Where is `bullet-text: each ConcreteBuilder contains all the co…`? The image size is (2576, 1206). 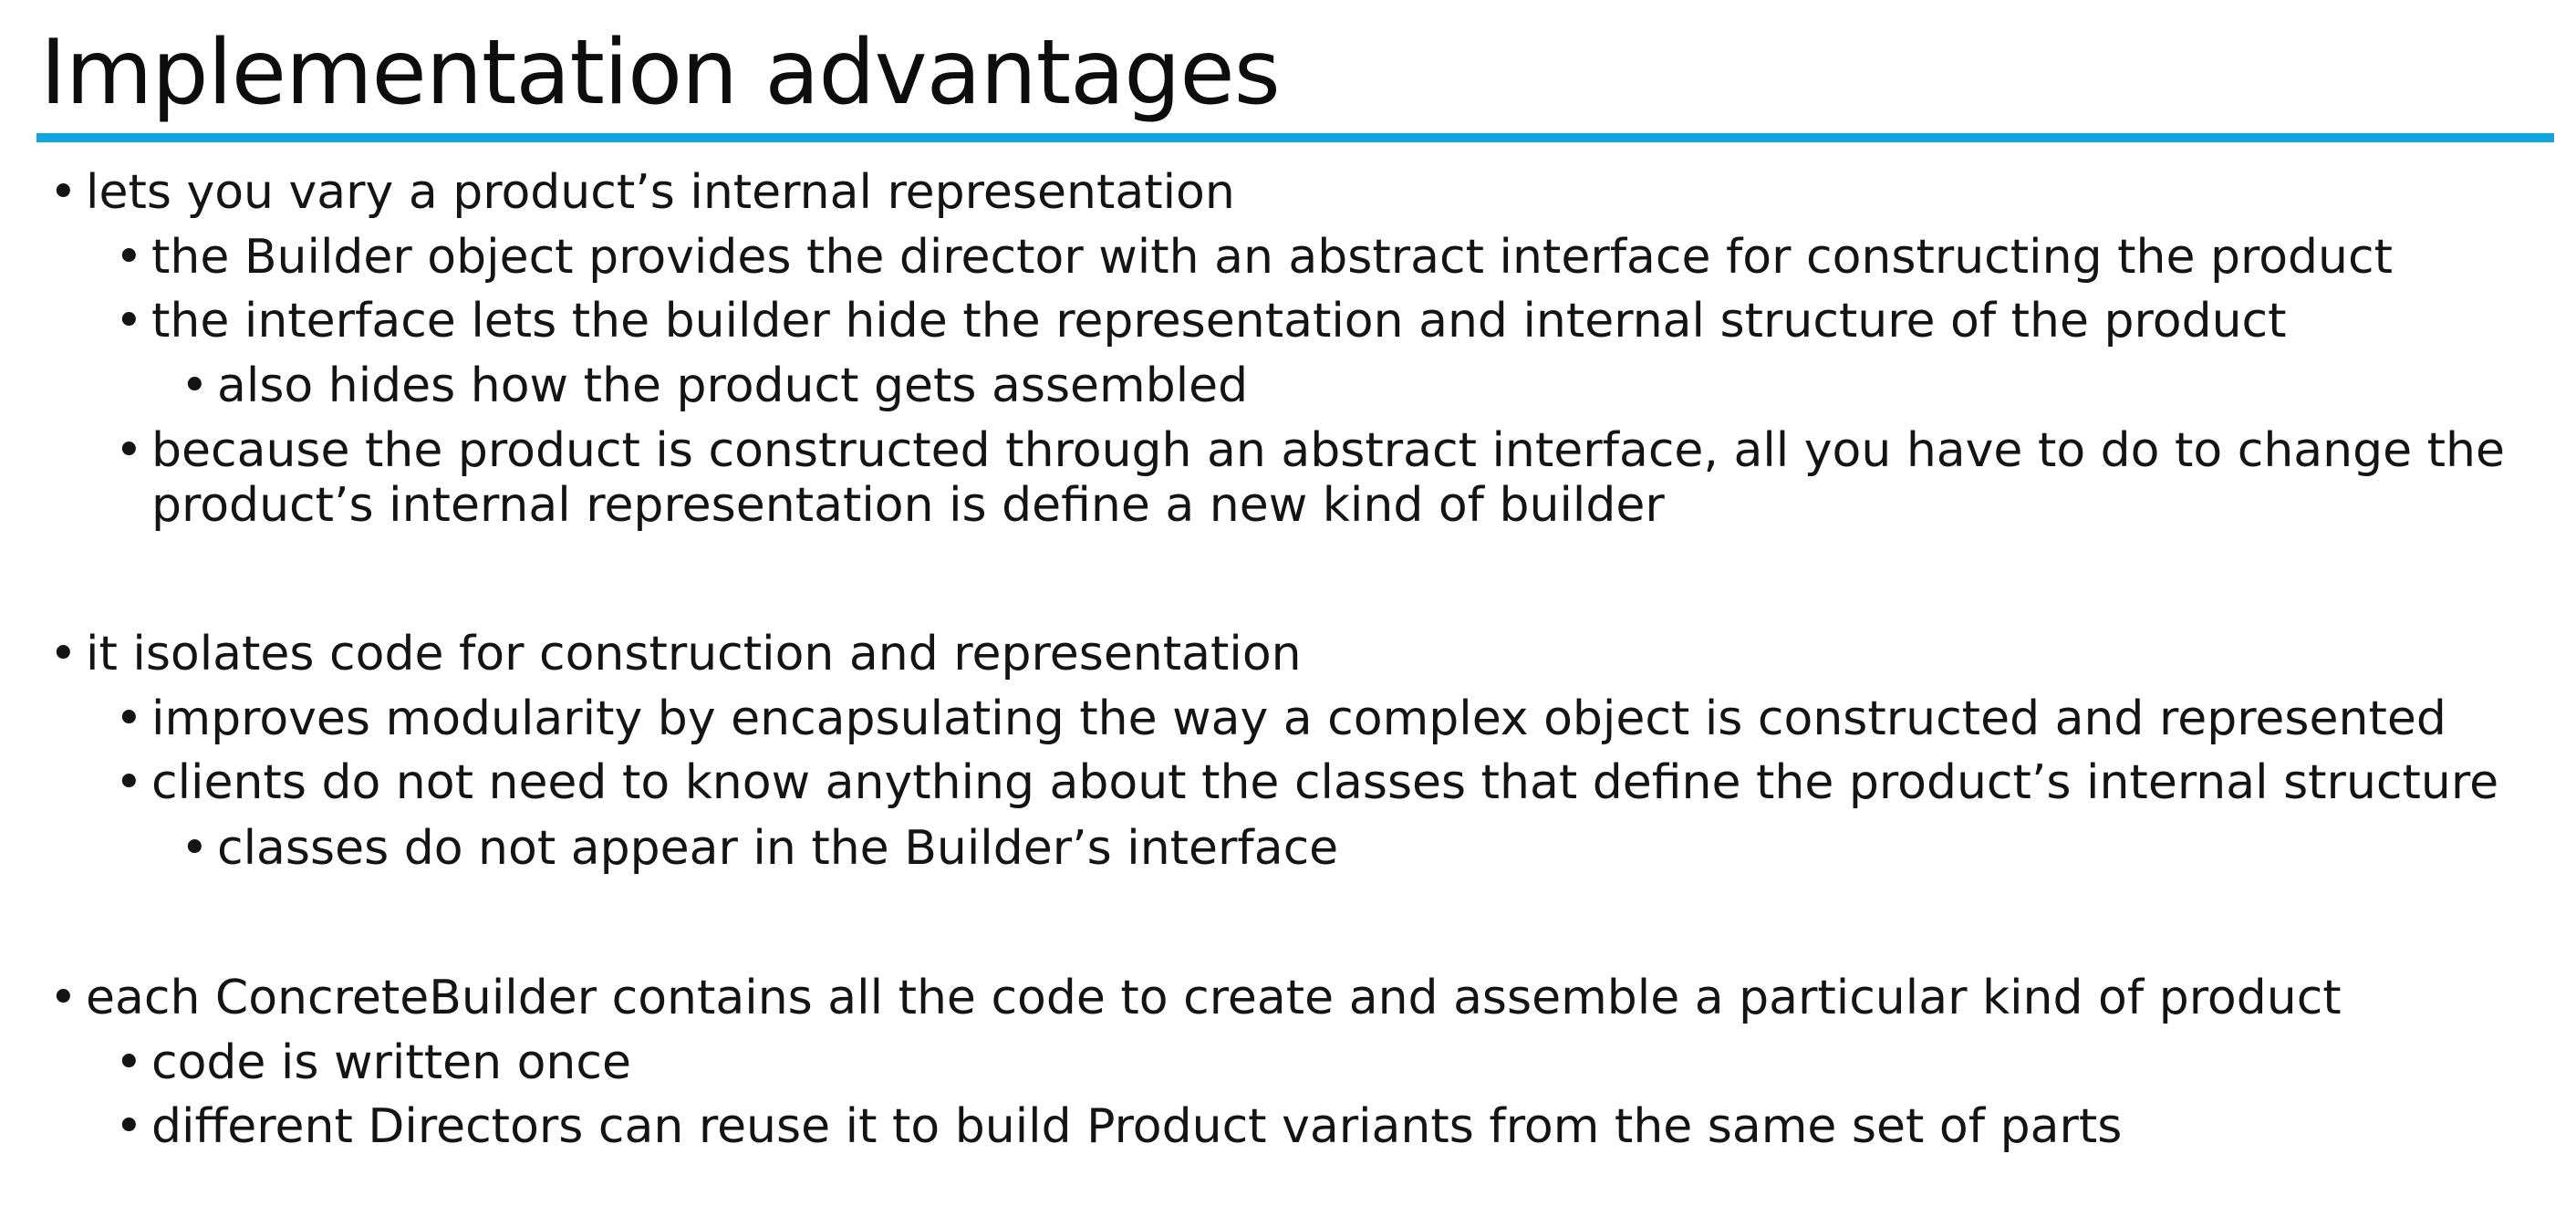
bullet-text: each ConcreteBuilder contains all the co… is located at coordinates (1214, 998).